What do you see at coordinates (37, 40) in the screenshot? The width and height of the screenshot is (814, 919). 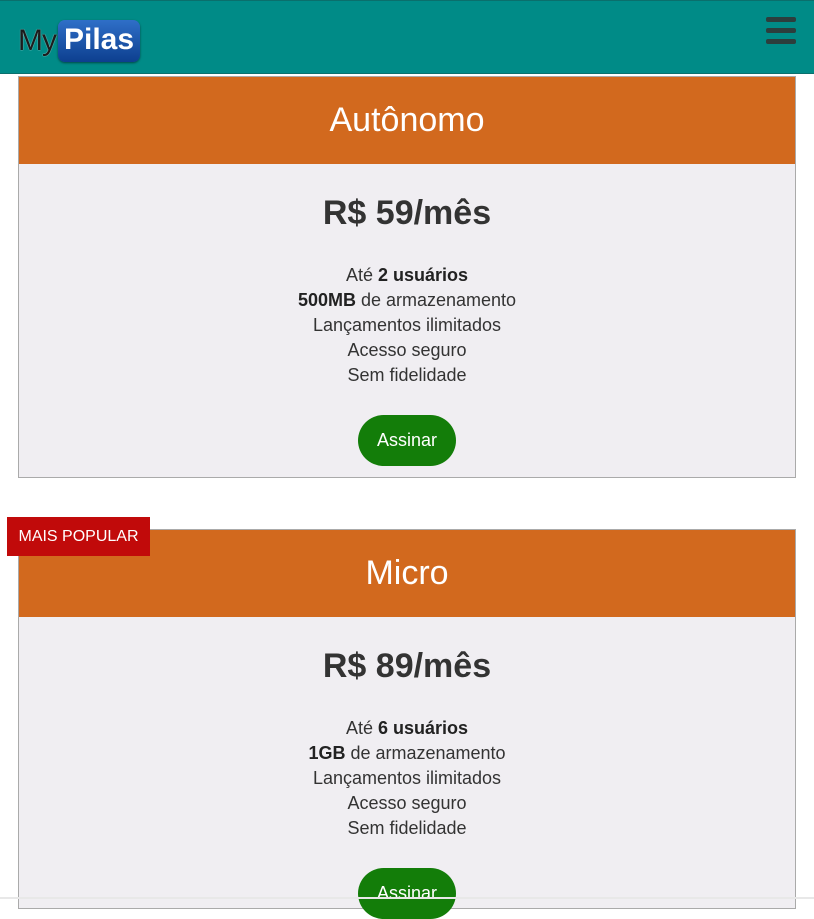 I see `logo-my-text: My` at bounding box center [37, 40].